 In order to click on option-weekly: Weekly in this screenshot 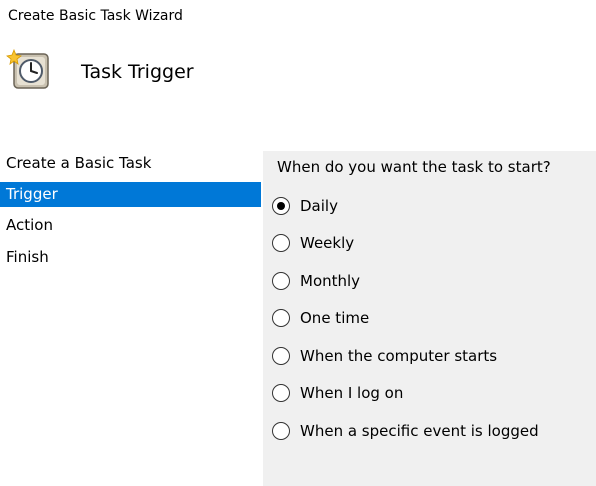, I will do `click(313, 243)`.